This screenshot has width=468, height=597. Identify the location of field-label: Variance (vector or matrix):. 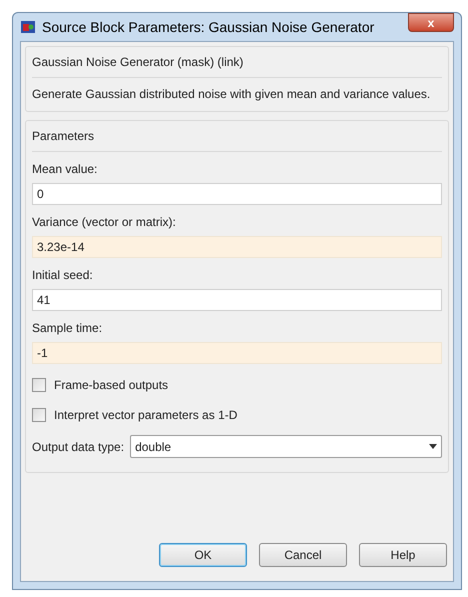
(104, 222).